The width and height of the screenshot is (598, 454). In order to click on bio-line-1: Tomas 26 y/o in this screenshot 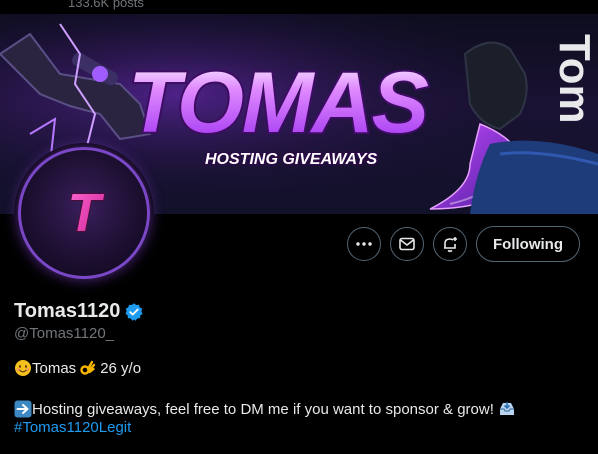, I will do `click(77, 368)`.